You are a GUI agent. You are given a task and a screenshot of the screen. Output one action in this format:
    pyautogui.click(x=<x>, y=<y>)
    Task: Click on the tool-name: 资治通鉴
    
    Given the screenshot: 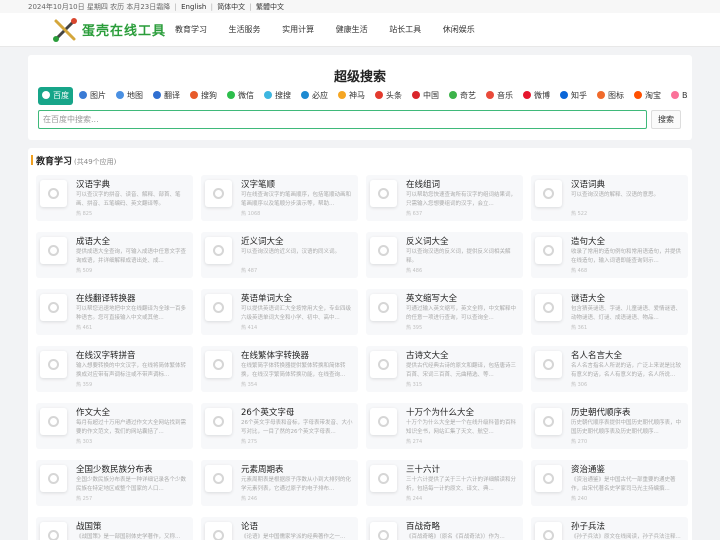 What is the action you would take?
    pyautogui.click(x=588, y=470)
    